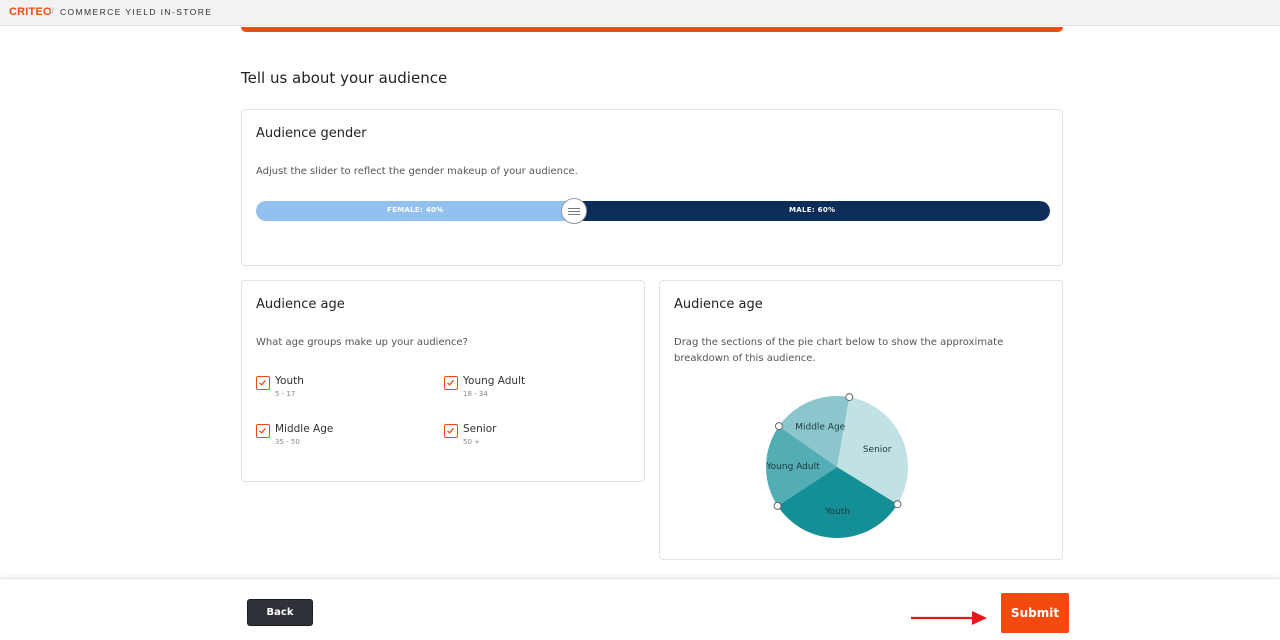  I want to click on page-heading: Tell us about your audience, so click(344, 78).